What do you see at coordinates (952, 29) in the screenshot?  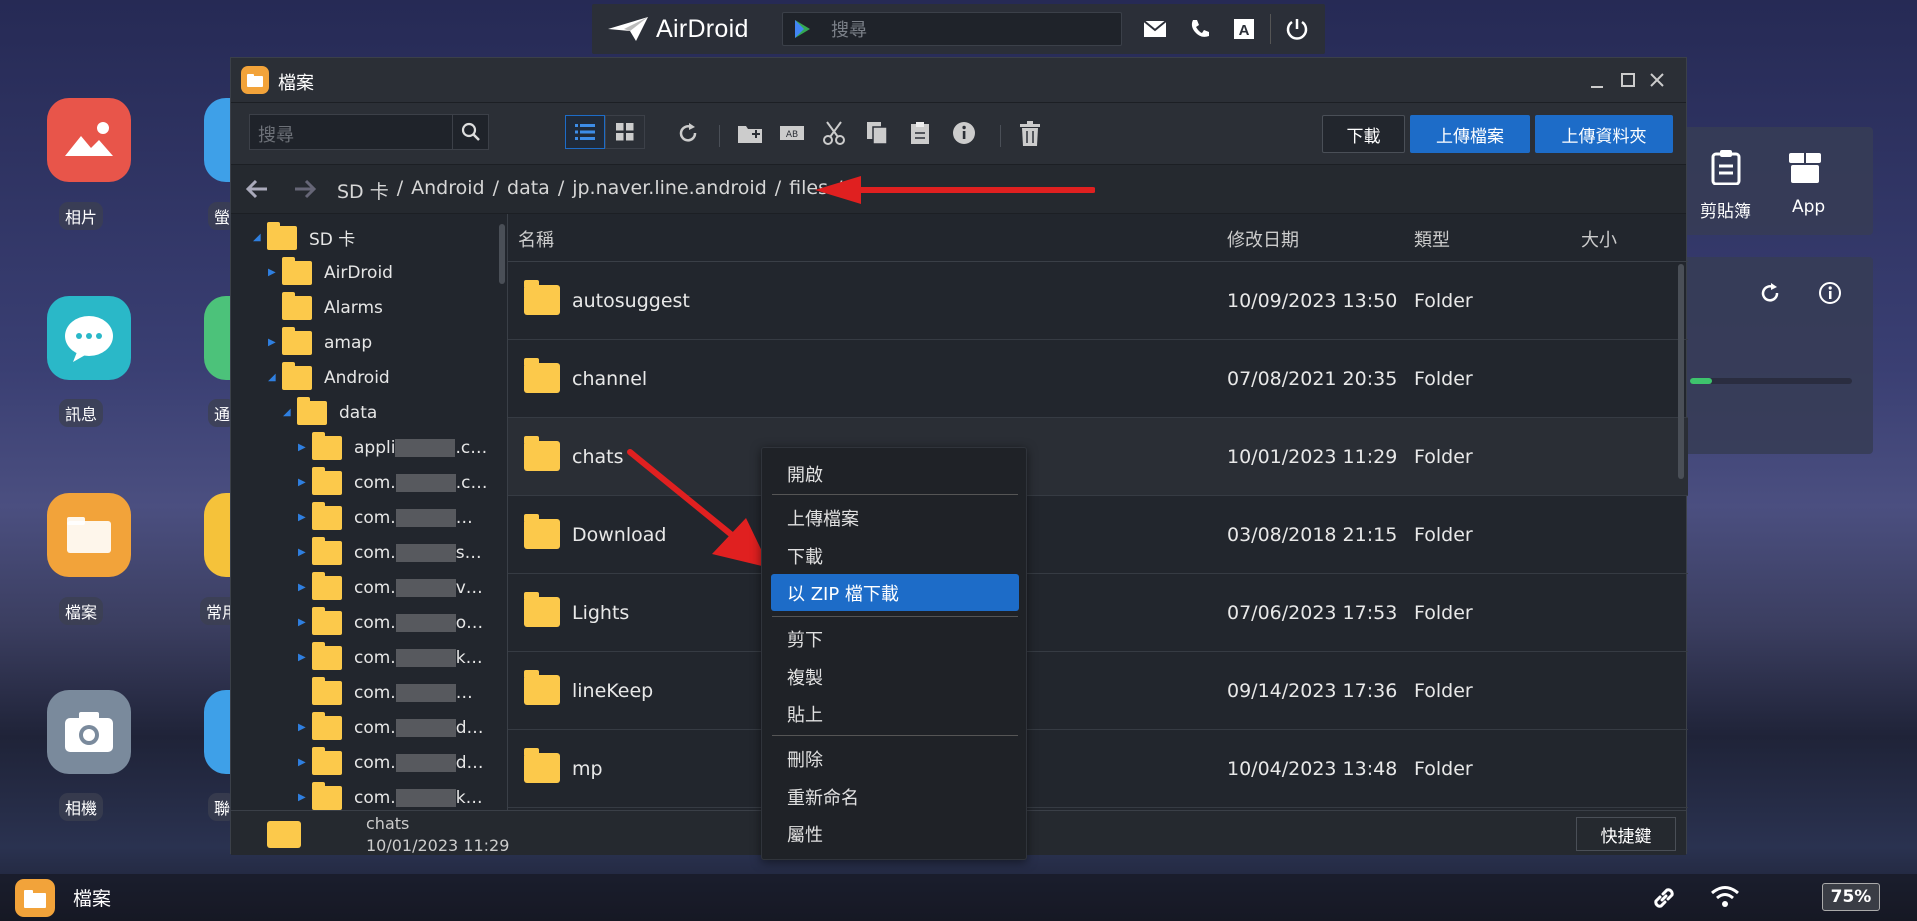 I see `topbar-search-input: 搜尋` at bounding box center [952, 29].